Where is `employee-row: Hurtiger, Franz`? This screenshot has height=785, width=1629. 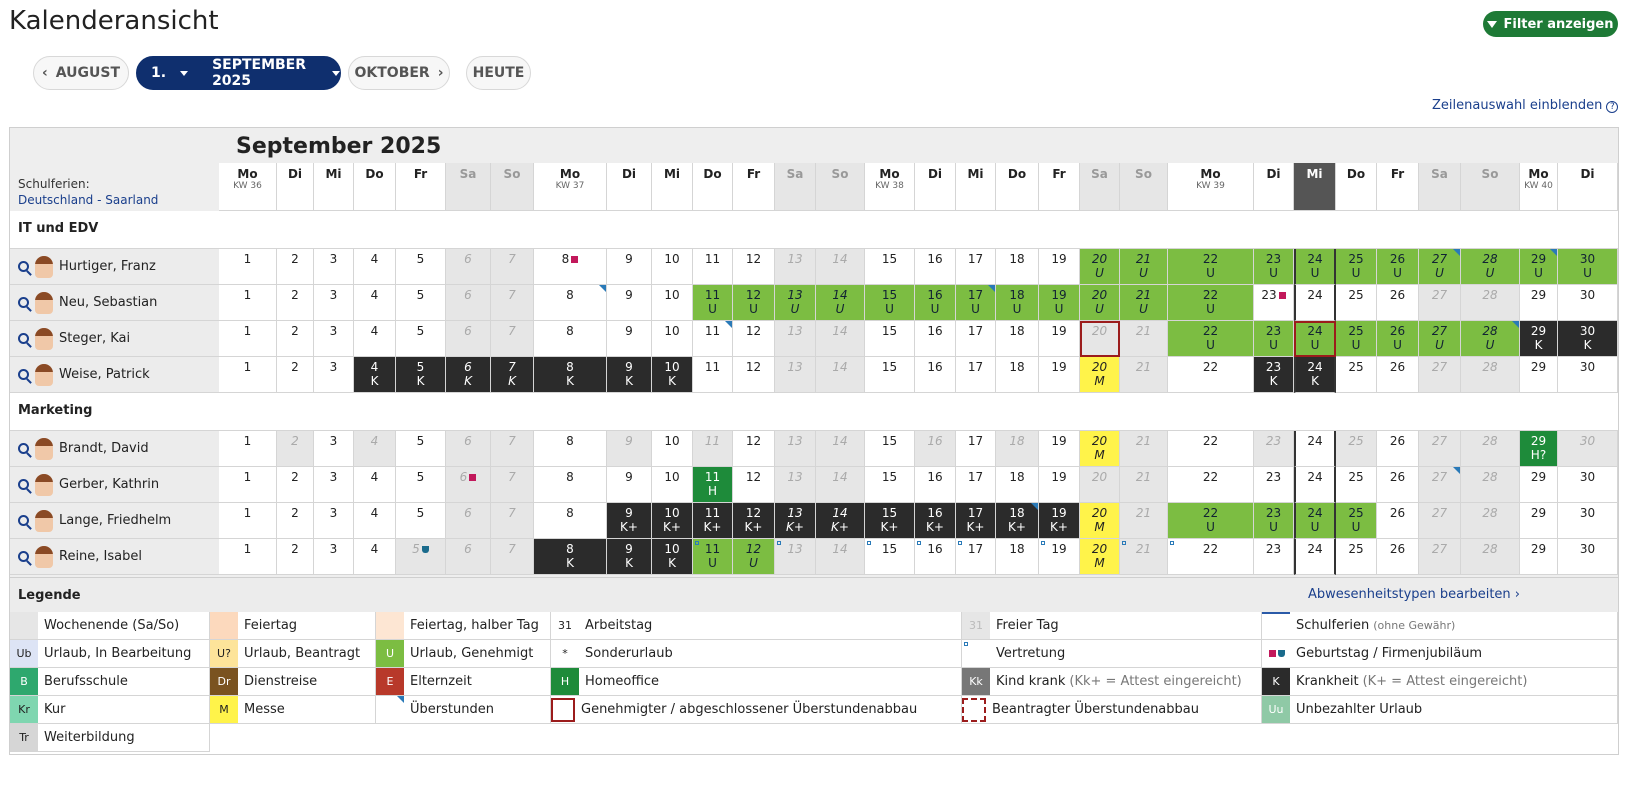
employee-row: Hurtiger, Franz is located at coordinates (118, 267).